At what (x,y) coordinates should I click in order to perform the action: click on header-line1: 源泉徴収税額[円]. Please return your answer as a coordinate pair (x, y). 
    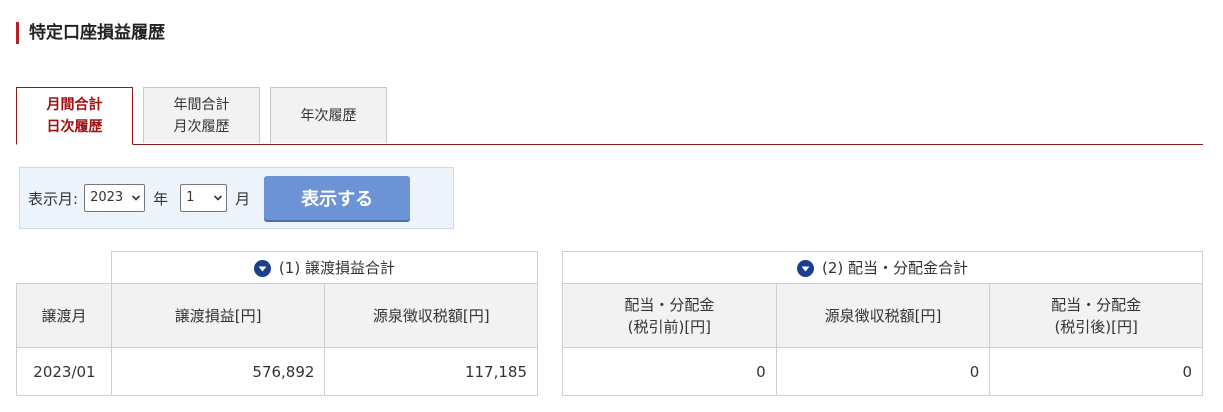
    Looking at the image, I should click on (883, 315).